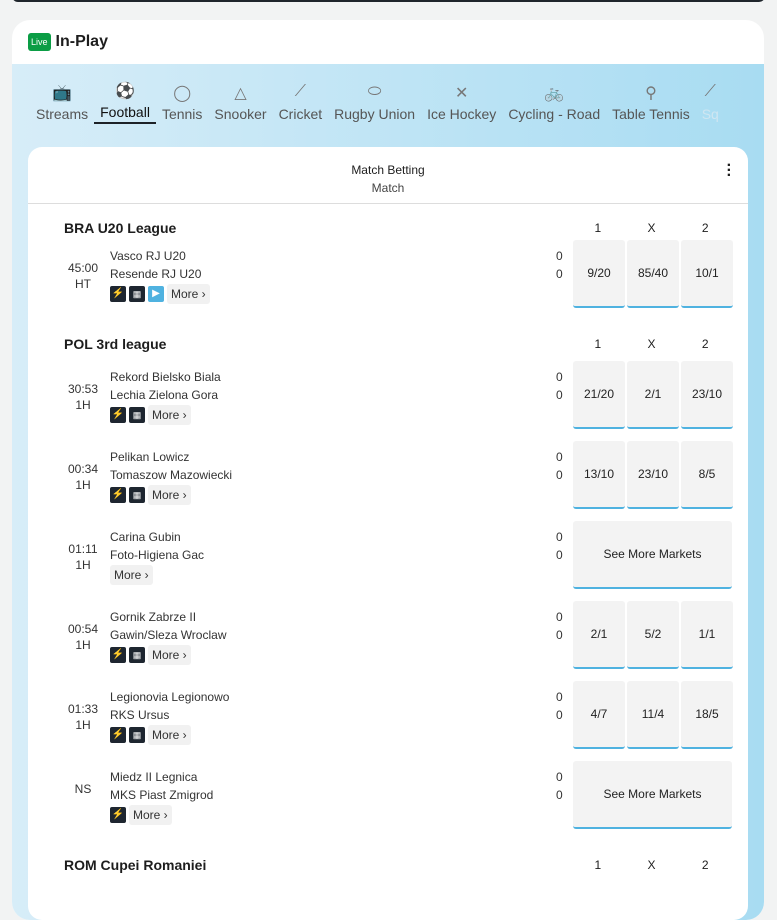 This screenshot has height=920, width=777. Describe the element at coordinates (710, 93) in the screenshot. I see `tab-sq: ⟋ Sq` at that location.